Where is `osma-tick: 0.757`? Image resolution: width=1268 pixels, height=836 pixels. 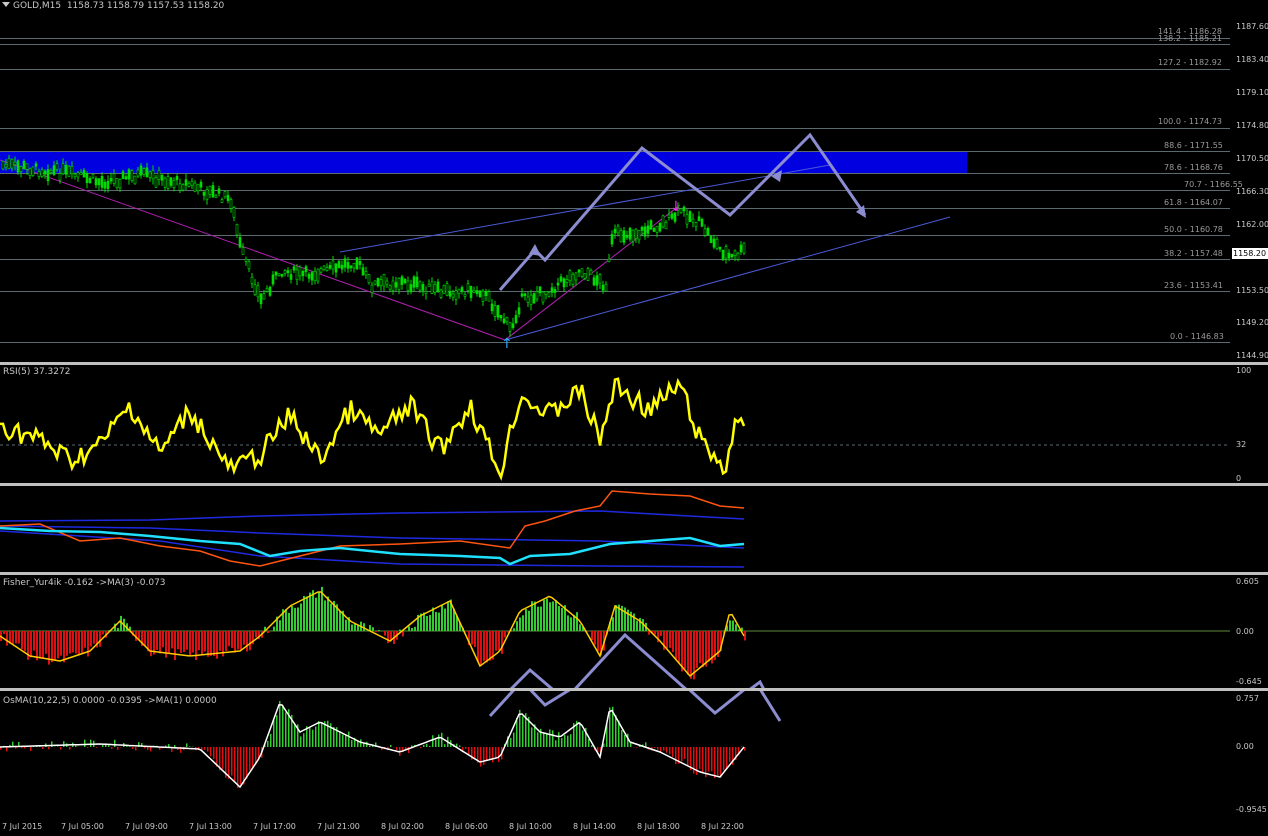 osma-tick: 0.757 is located at coordinates (1247, 698).